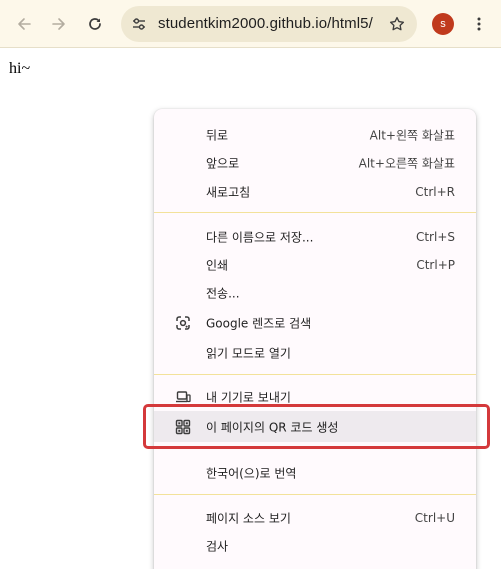 The height and width of the screenshot is (569, 501). What do you see at coordinates (223, 163) in the screenshot?
I see `menu-item-label: 앞으로` at bounding box center [223, 163].